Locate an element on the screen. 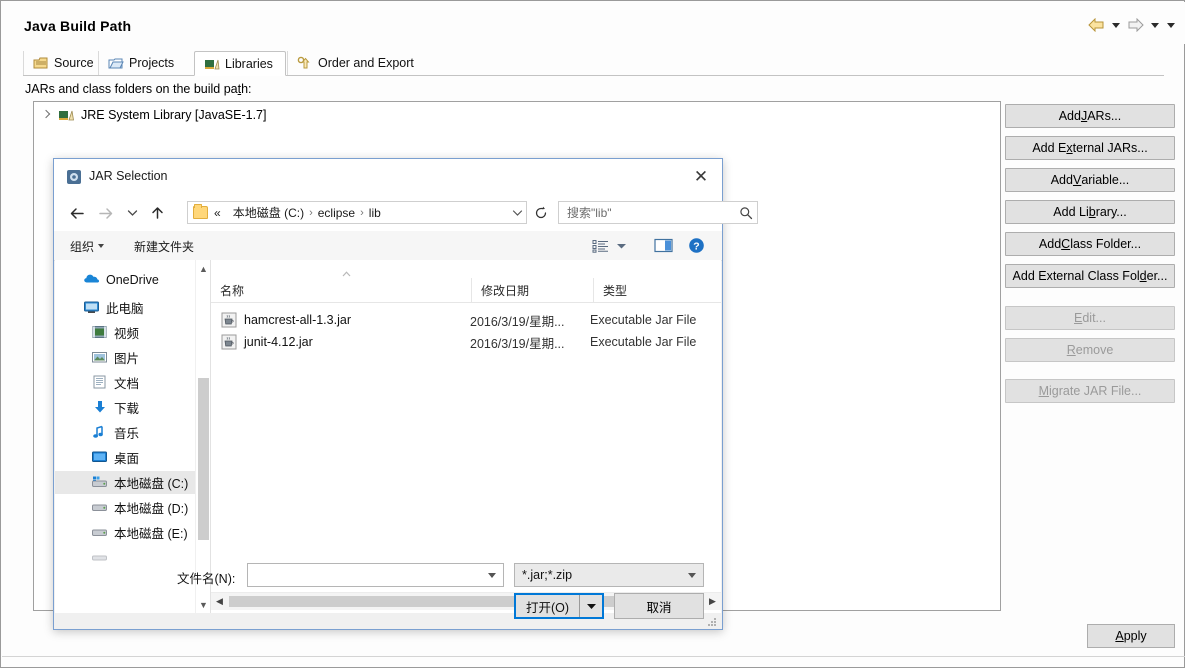 The width and height of the screenshot is (1185, 668). nav-item-local-disk-d: 本地磁盘 (D:) is located at coordinates (132, 507).